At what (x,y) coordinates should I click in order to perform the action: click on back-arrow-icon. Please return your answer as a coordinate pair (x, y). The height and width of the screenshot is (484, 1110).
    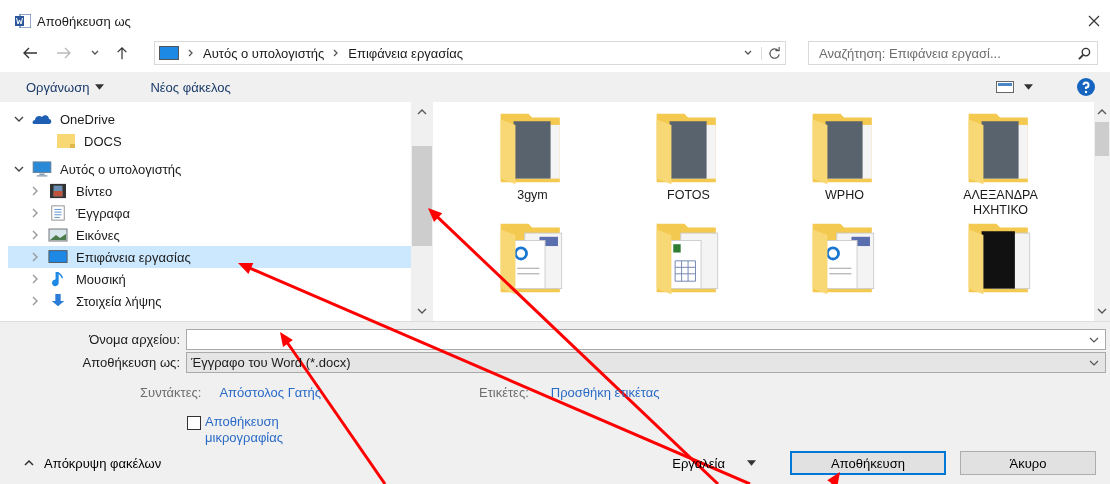
    Looking at the image, I should click on (30, 53).